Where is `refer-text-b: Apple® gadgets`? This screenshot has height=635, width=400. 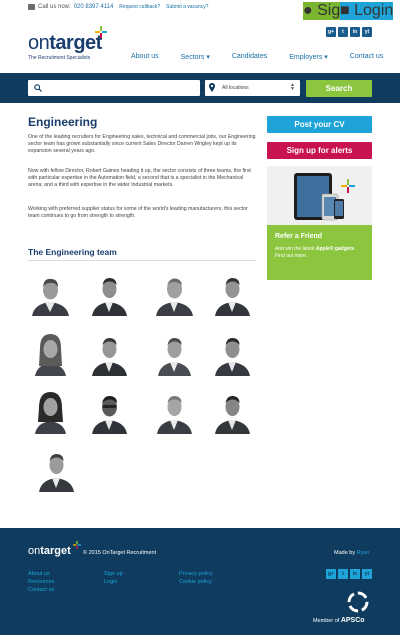 refer-text-b: Apple® gadgets is located at coordinates (334, 249).